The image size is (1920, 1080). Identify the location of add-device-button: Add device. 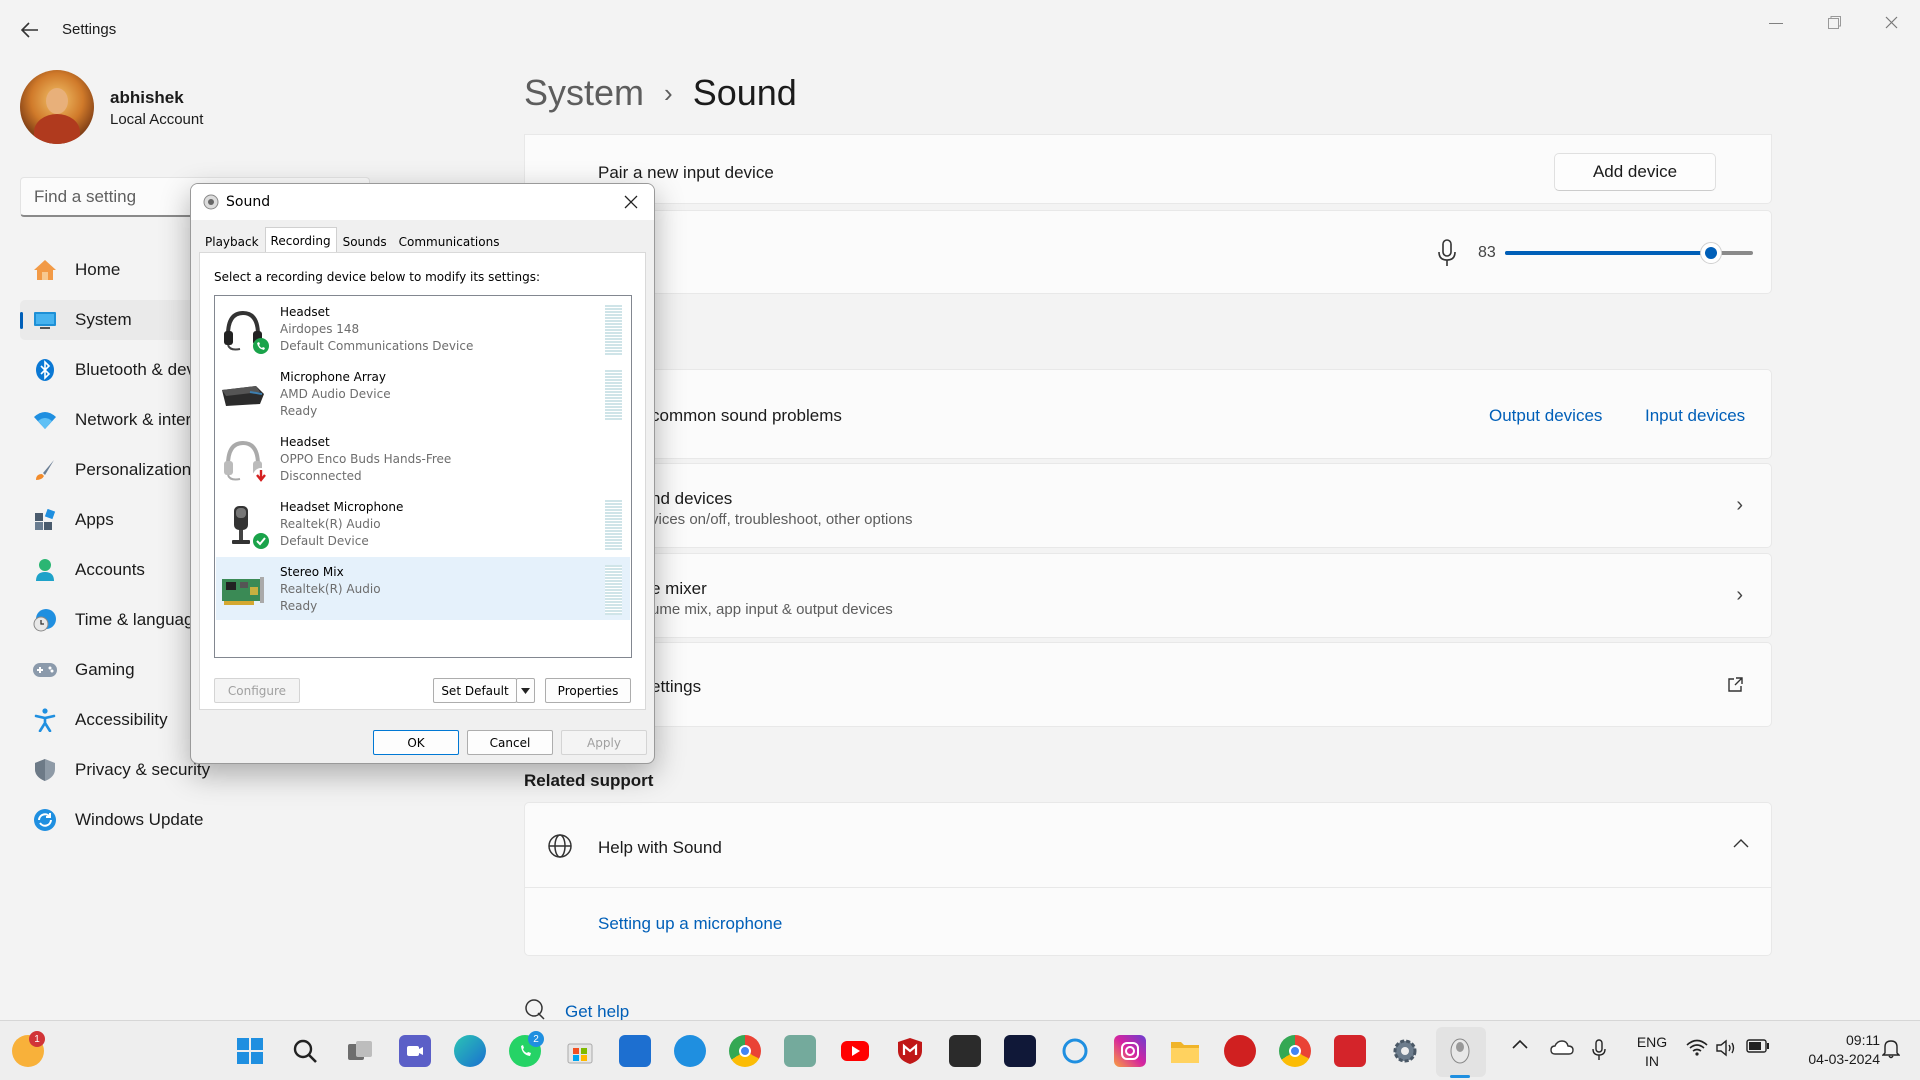
(1635, 172).